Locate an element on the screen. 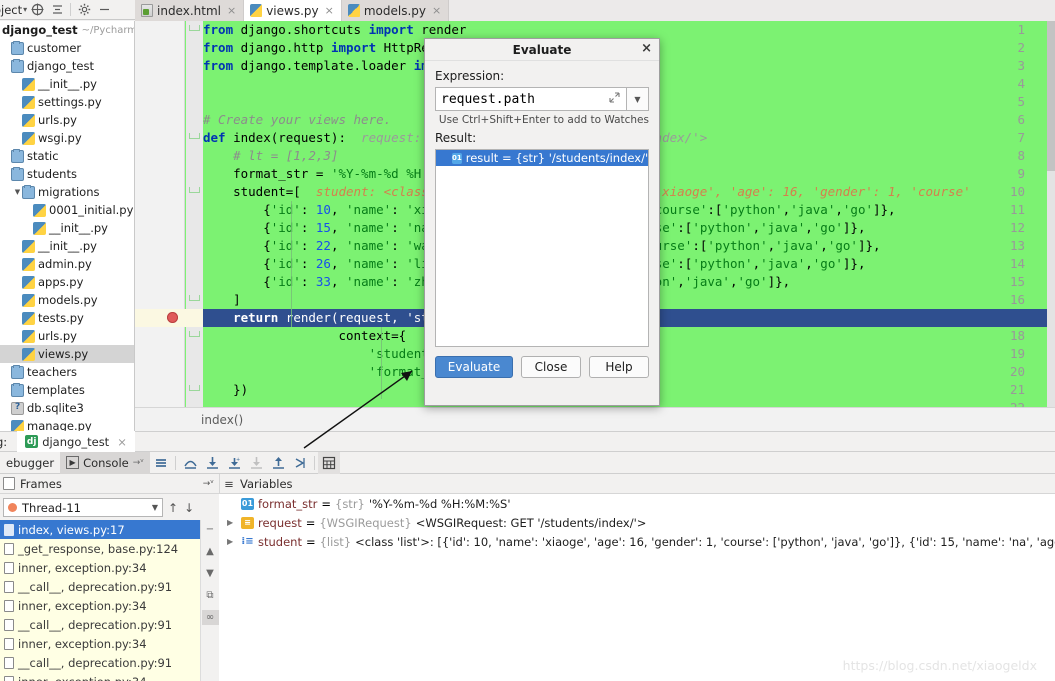  breakpoint-marker is located at coordinates (172, 317).